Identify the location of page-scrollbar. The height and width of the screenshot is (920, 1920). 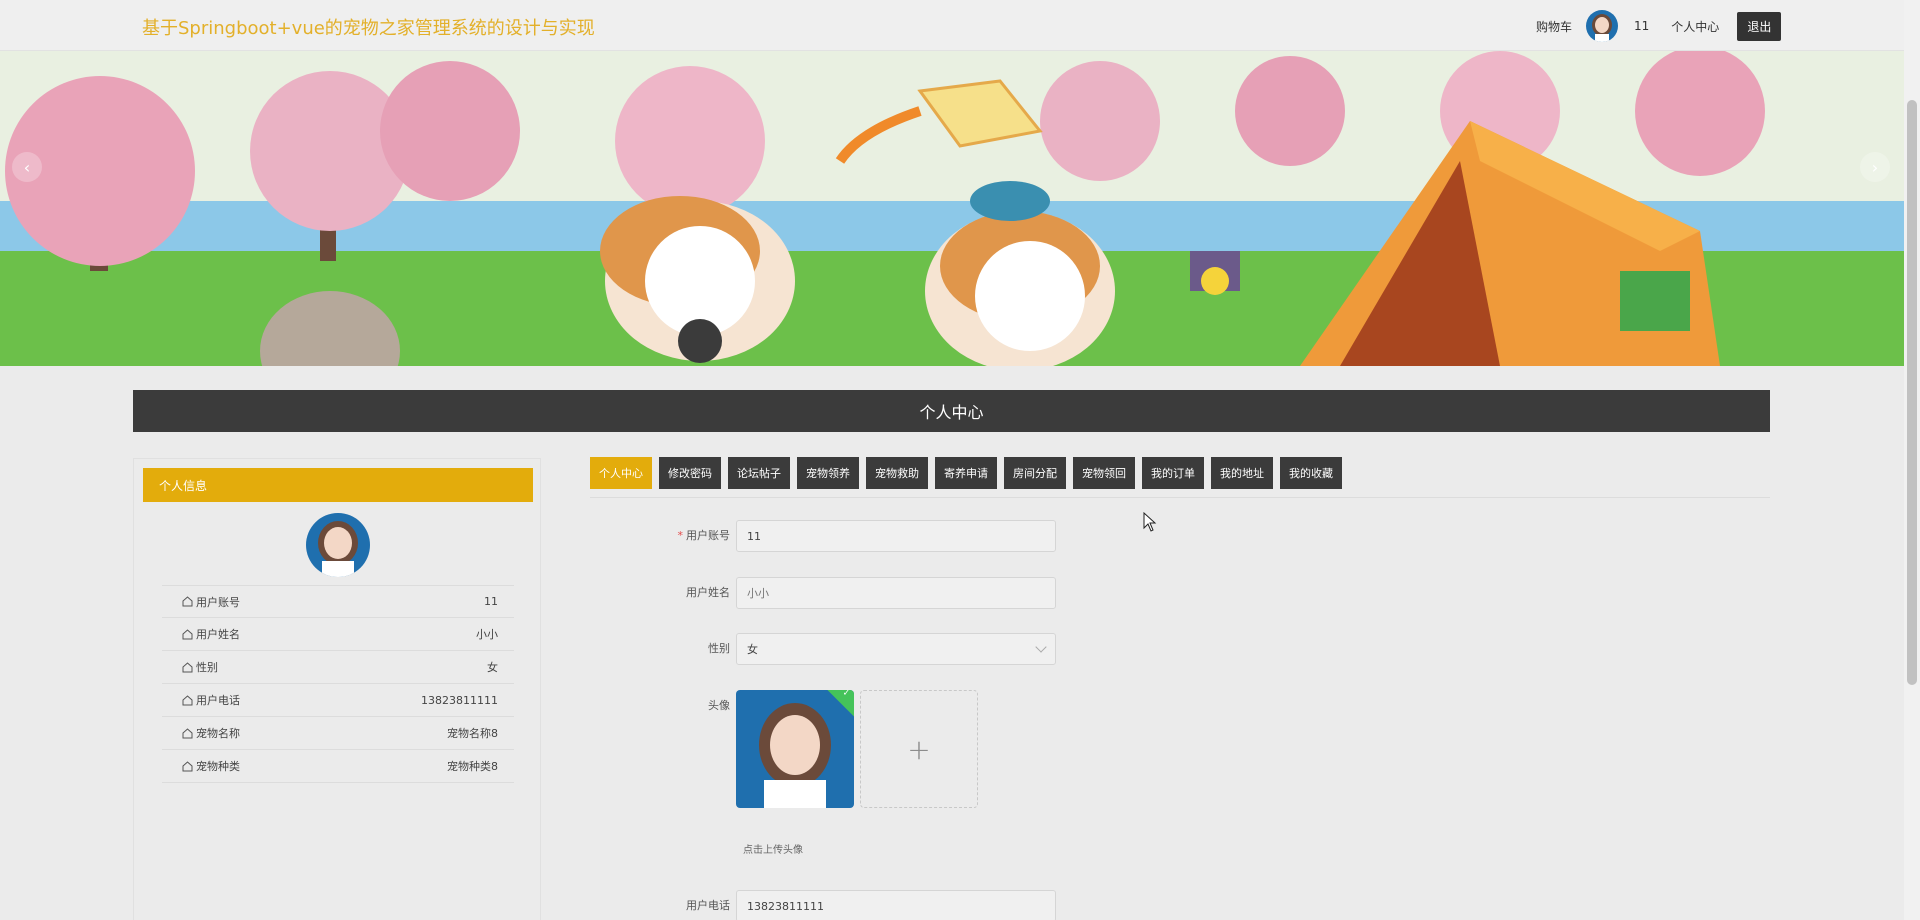
(1912, 460).